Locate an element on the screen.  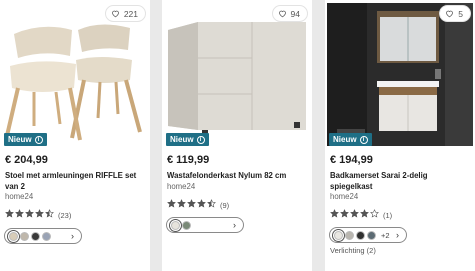
lighting-option: Verlichting (2) is located at coordinates (353, 250).